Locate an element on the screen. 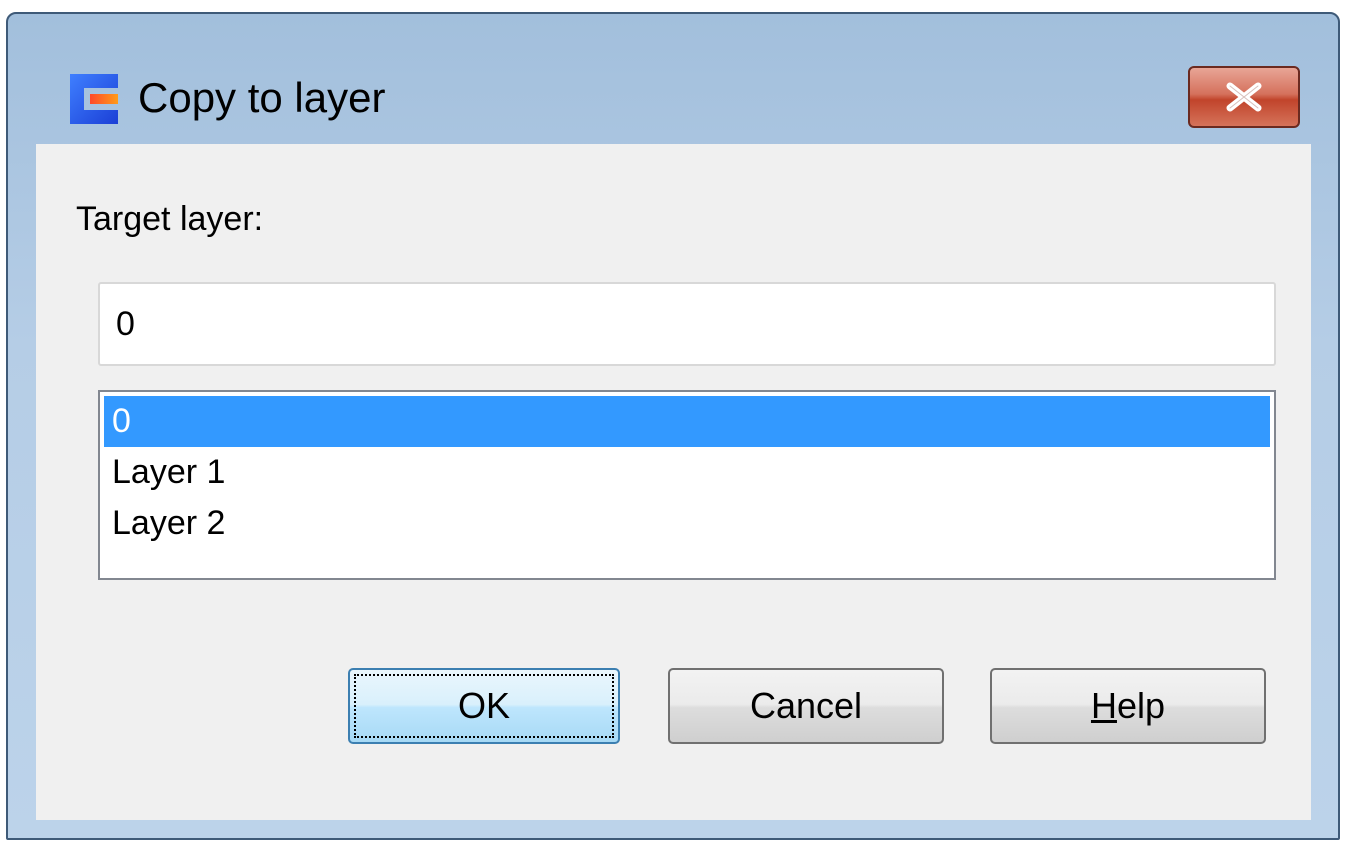 The image size is (1347, 846). list-item: Layer 2 is located at coordinates (687, 523).